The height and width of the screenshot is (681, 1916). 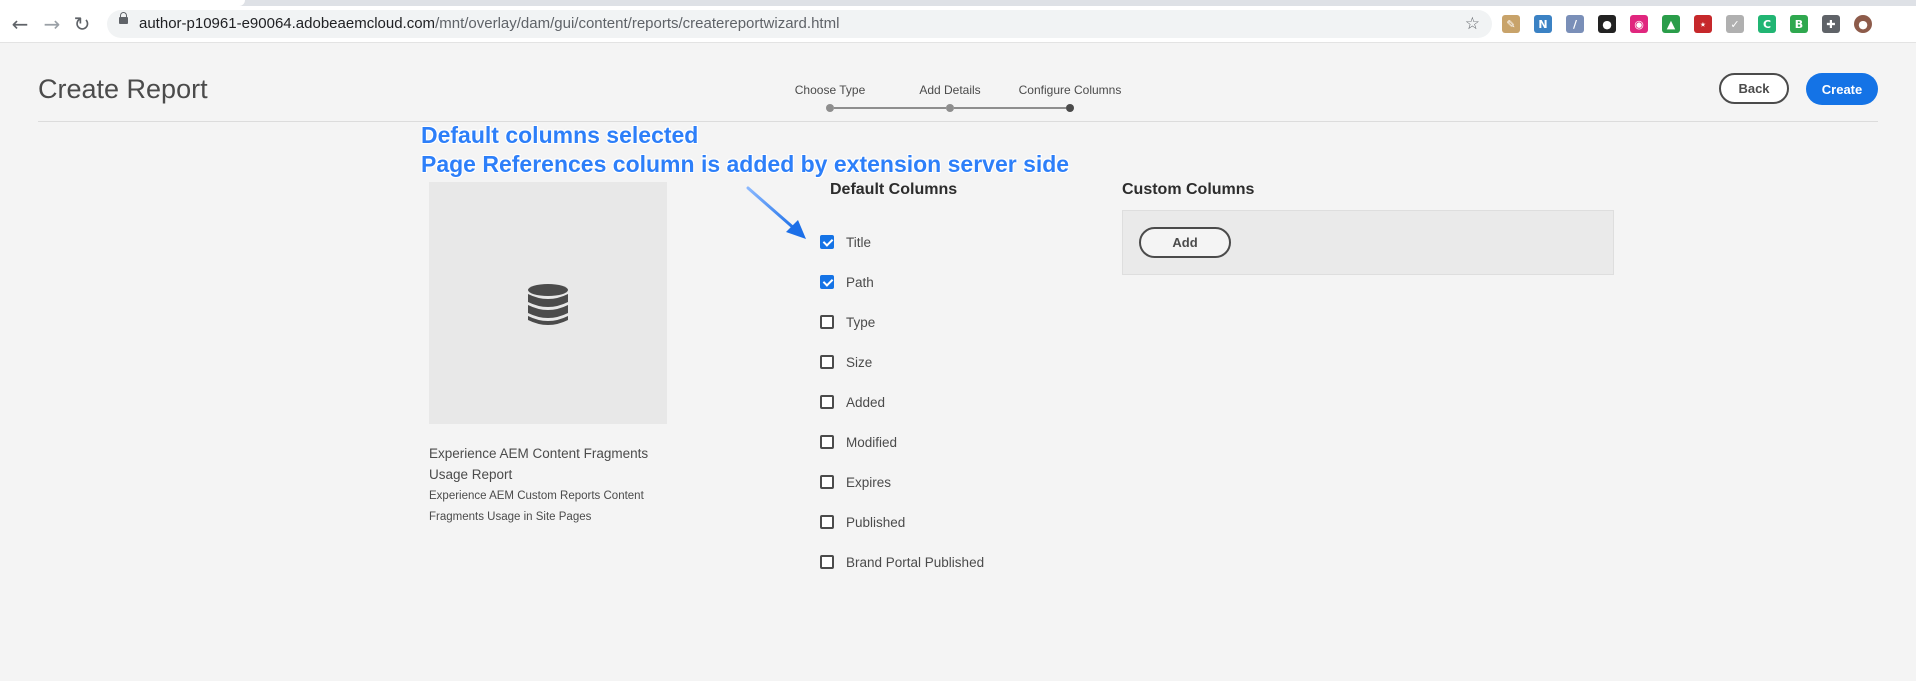 What do you see at coordinates (1511, 24) in the screenshot?
I see `pen-extension-icon: ✎` at bounding box center [1511, 24].